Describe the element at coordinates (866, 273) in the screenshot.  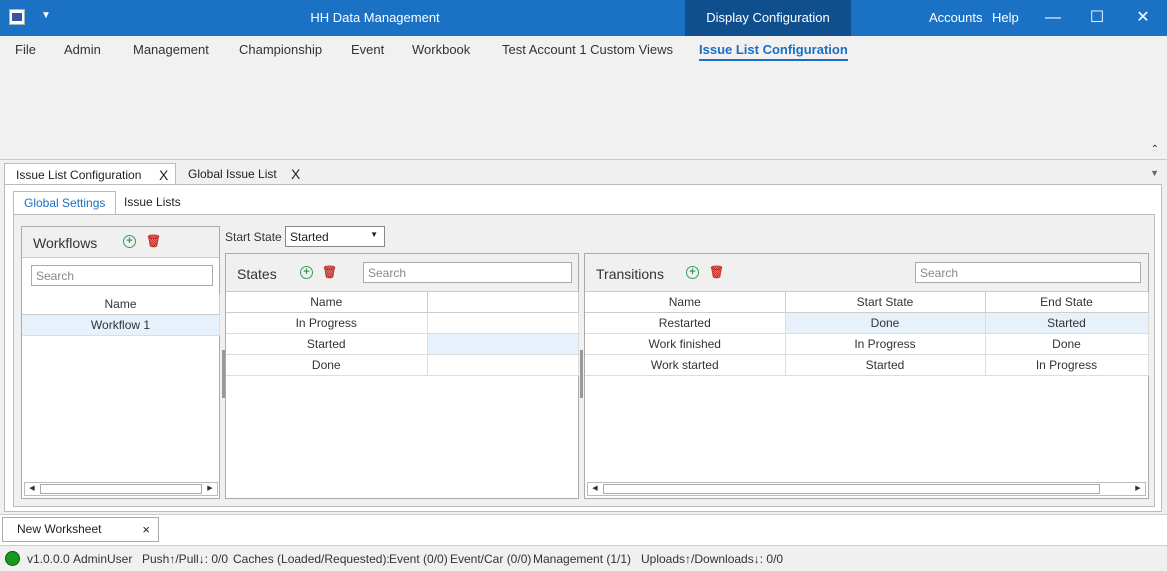
I see `transitions-header: Transitions + 🗑 Search` at that location.